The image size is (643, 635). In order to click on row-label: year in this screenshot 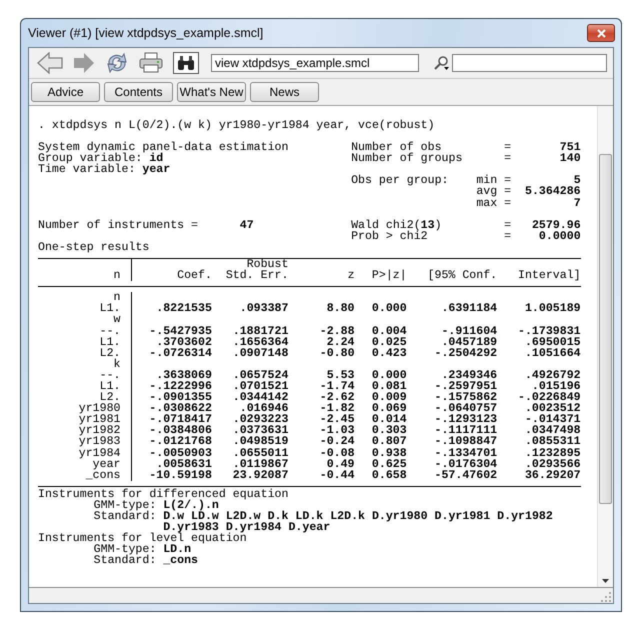, I will do `click(106, 464)`.